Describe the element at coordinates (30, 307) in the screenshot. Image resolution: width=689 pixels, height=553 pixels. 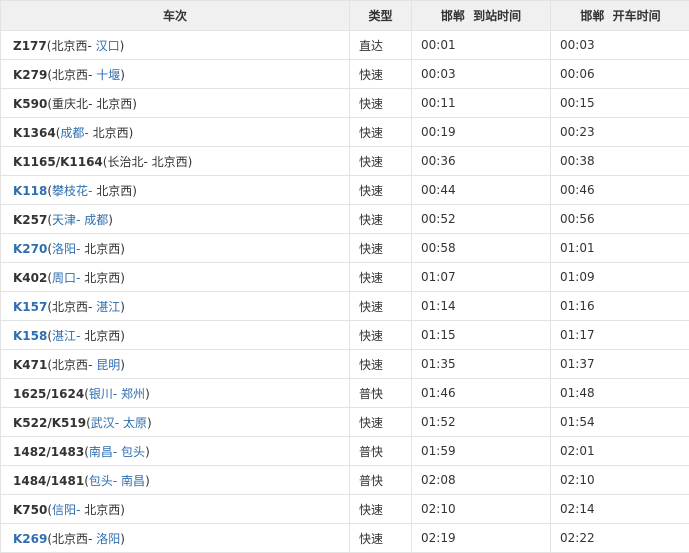
I see `train-number-link: K157` at that location.